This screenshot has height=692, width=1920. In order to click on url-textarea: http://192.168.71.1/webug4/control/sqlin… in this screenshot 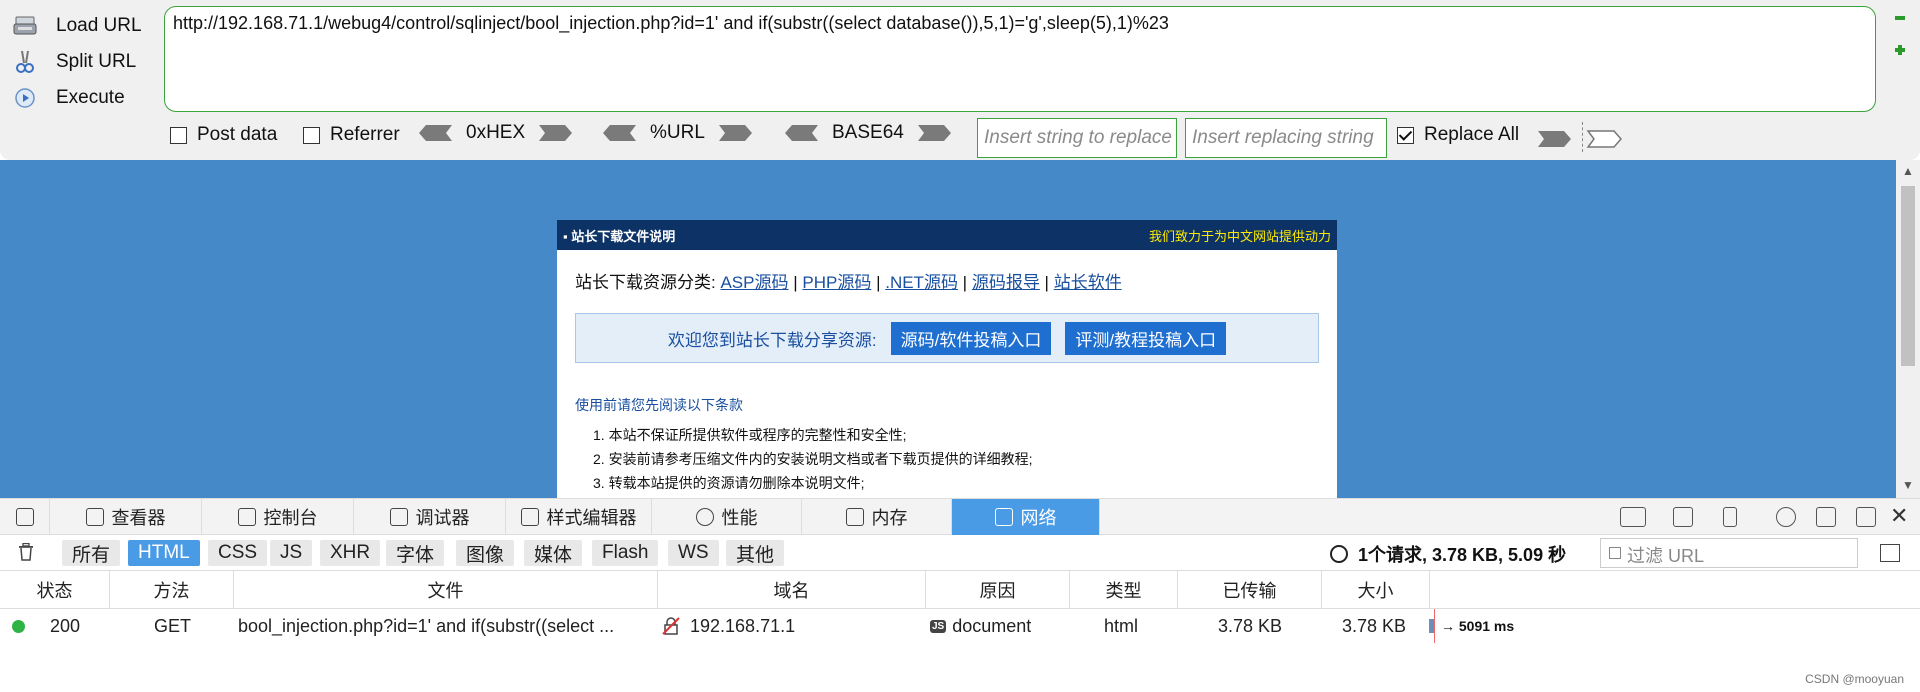, I will do `click(1020, 59)`.